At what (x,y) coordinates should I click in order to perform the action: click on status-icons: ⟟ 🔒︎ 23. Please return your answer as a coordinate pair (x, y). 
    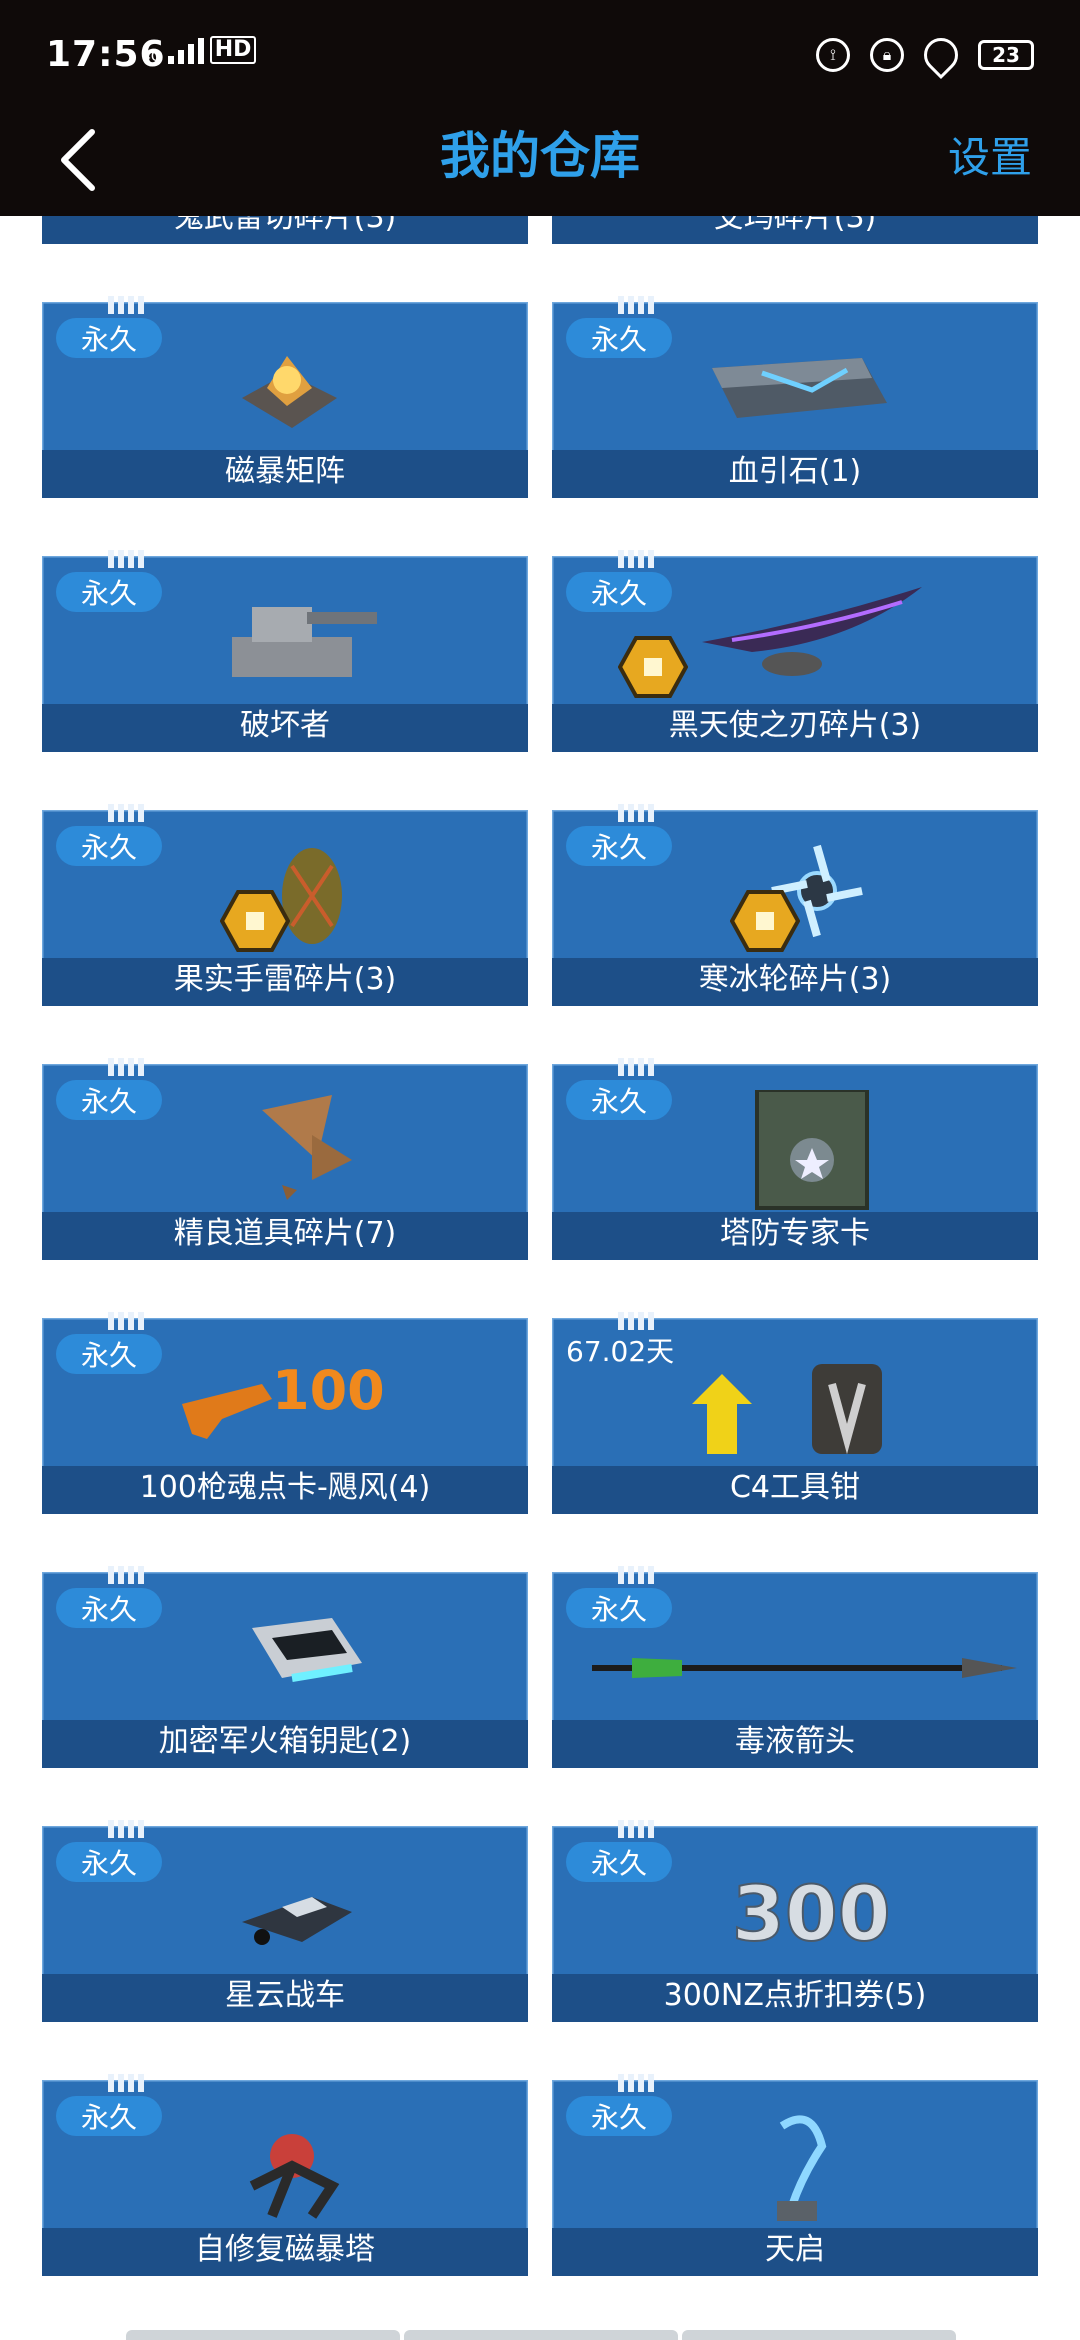
    Looking at the image, I should click on (925, 55).